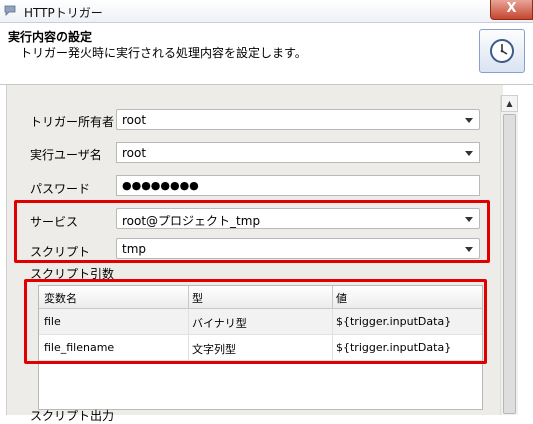 This screenshot has width=533, height=424. What do you see at coordinates (60, 189) in the screenshot?
I see `password-label: パスワード` at bounding box center [60, 189].